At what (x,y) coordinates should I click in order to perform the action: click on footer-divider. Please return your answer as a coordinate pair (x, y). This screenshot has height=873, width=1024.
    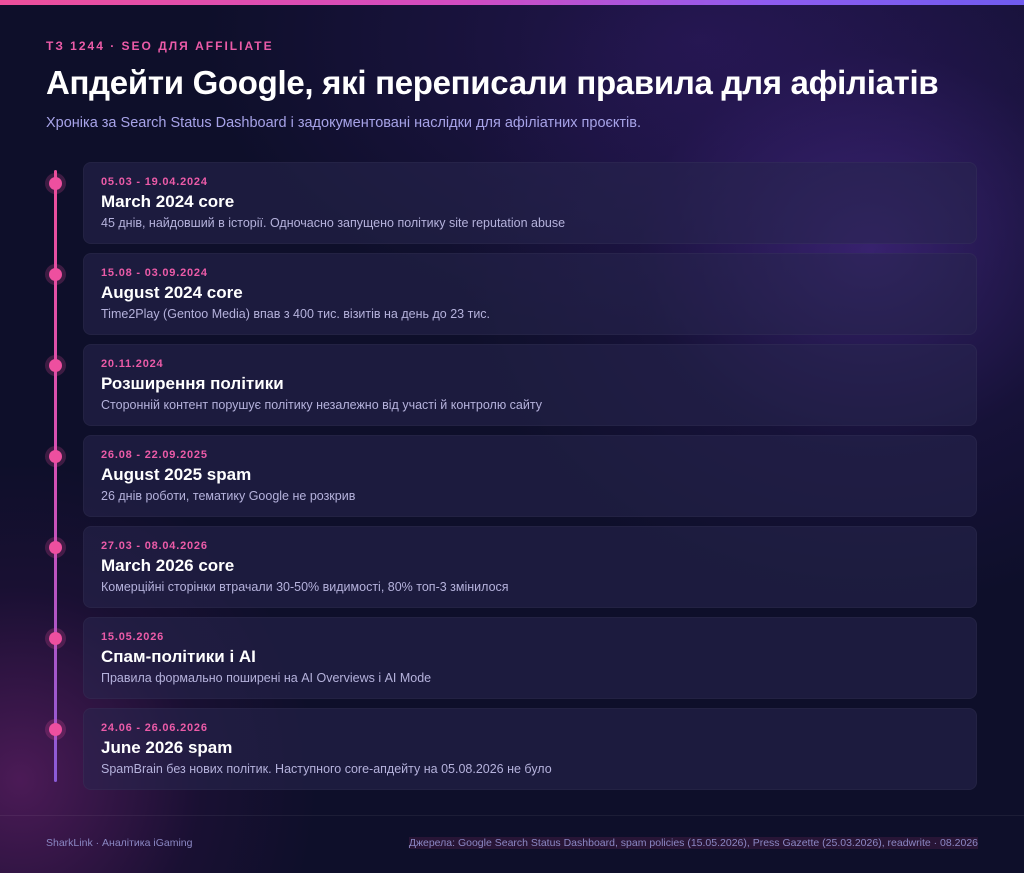
    Looking at the image, I should click on (512, 815).